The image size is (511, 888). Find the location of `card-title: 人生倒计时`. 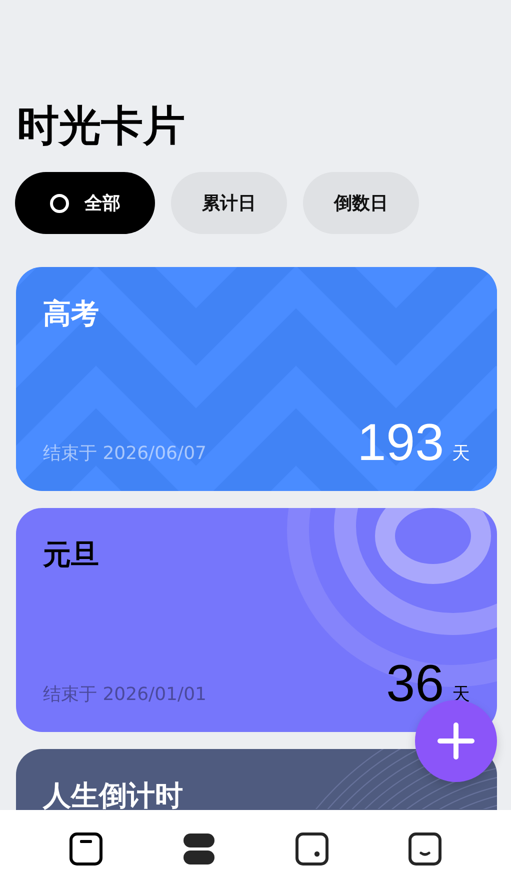

card-title: 人生倒计时 is located at coordinates (113, 794).